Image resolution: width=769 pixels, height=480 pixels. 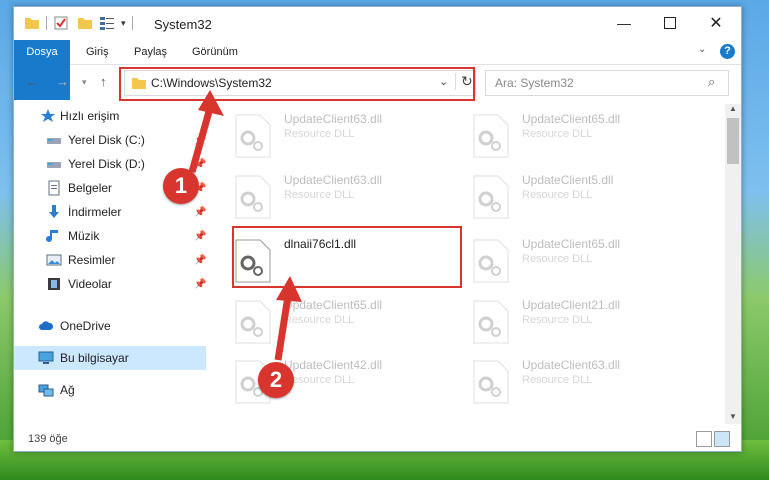 I want to click on sidebar-item-network: Ağ, so click(x=110, y=390).